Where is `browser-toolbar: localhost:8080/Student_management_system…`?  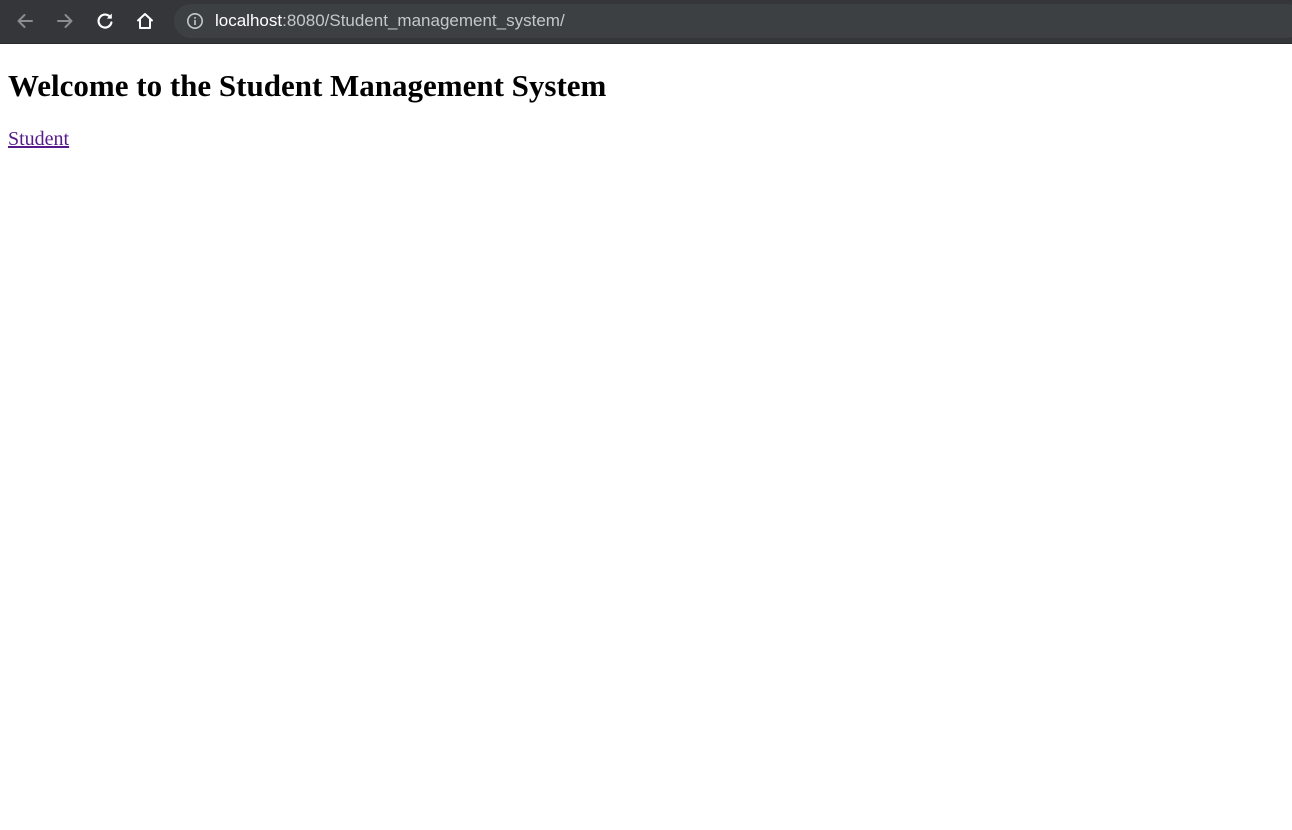
browser-toolbar: localhost:8080/Student_management_system… is located at coordinates (646, 22).